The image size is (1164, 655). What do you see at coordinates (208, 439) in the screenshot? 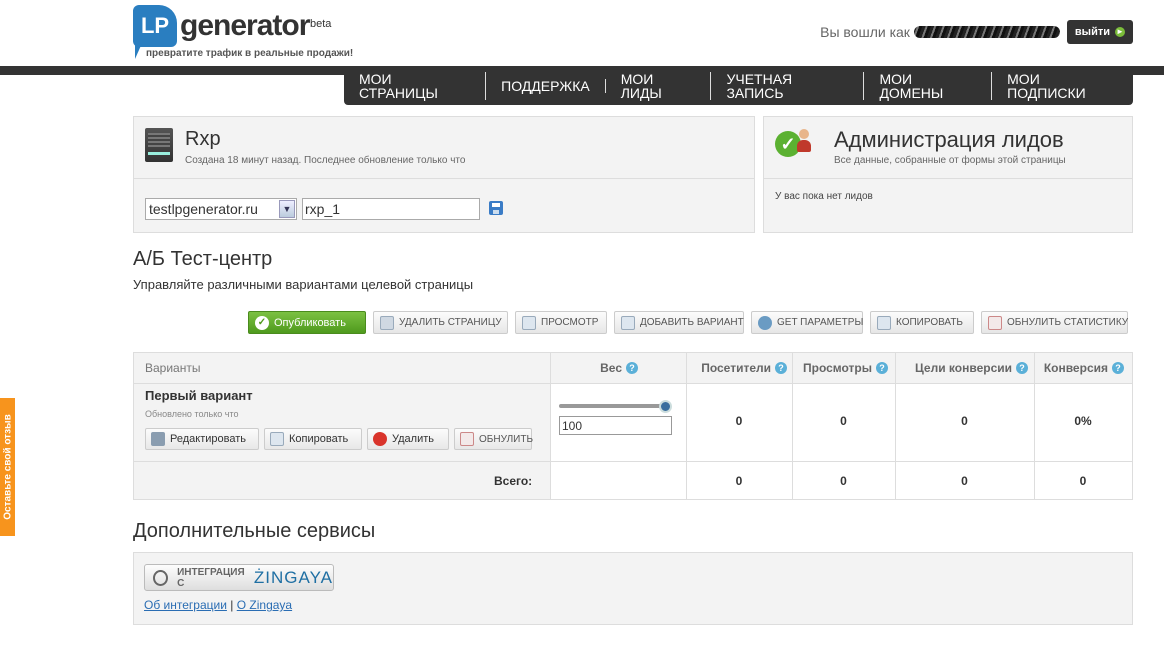
I see `edit-variant-label: Редактировать` at bounding box center [208, 439].